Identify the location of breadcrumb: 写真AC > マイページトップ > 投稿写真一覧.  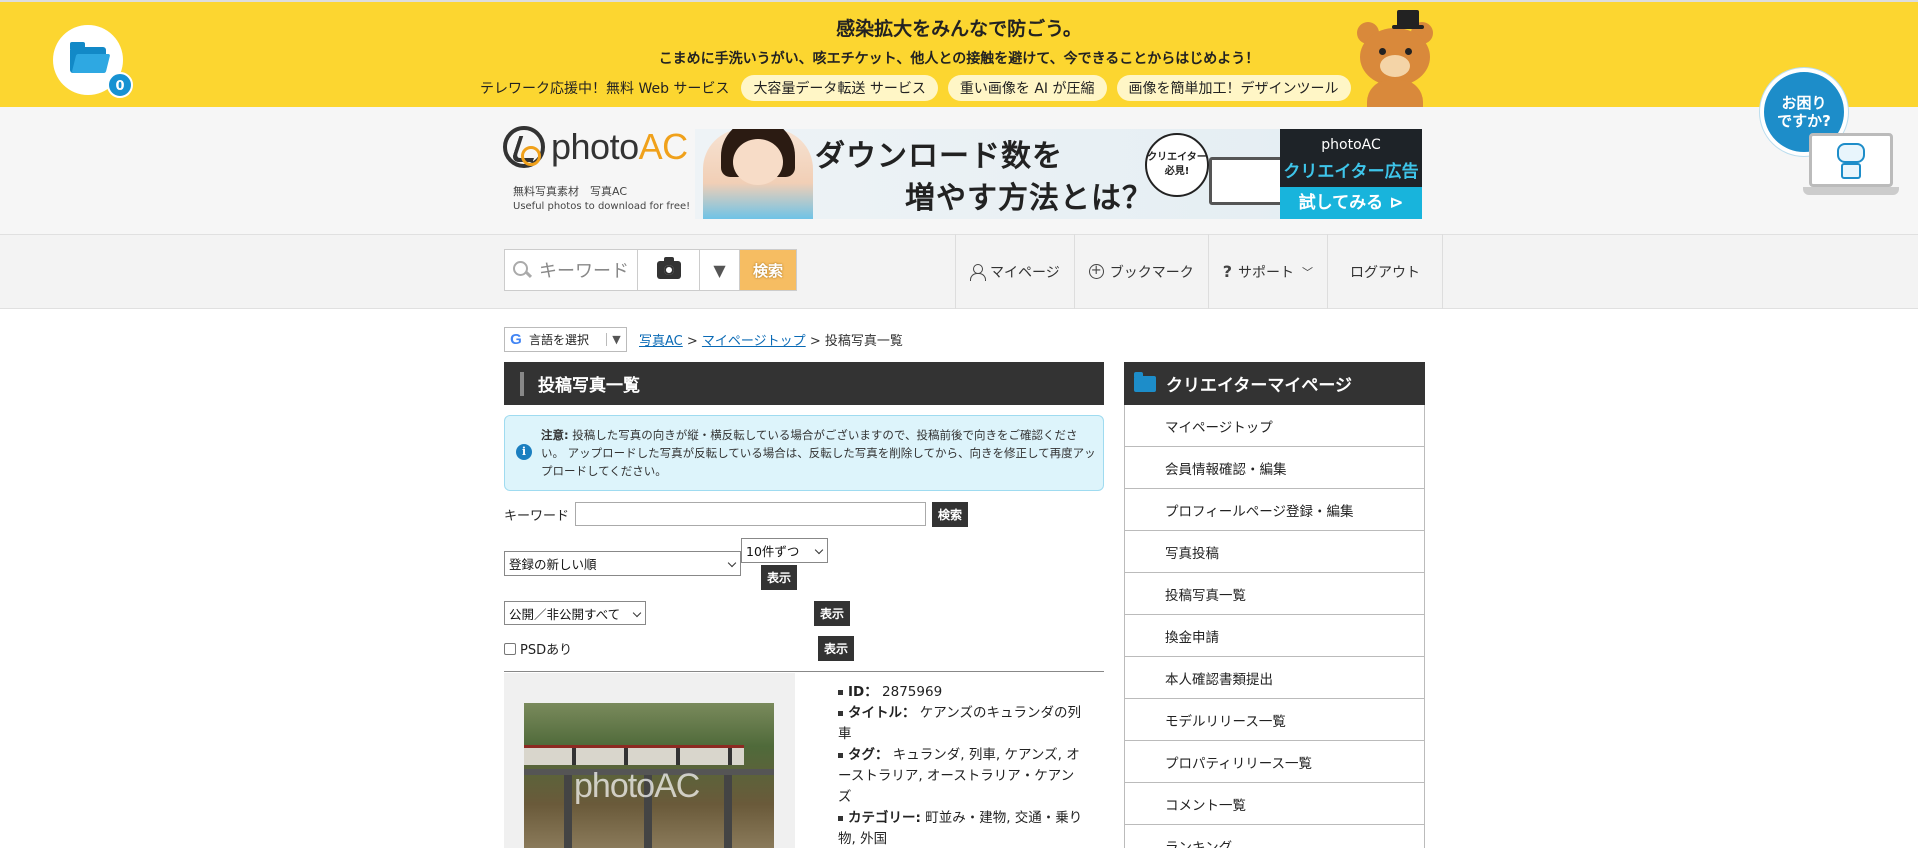
(771, 341).